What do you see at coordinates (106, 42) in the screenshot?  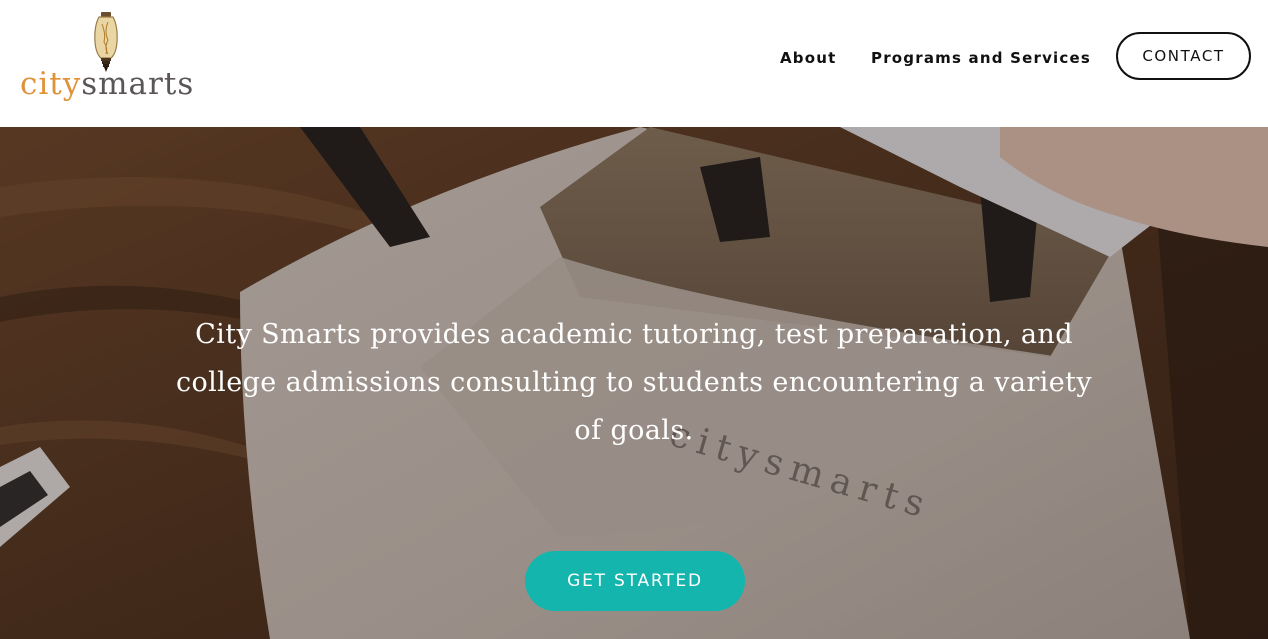 I see `lightbulb-icon` at bounding box center [106, 42].